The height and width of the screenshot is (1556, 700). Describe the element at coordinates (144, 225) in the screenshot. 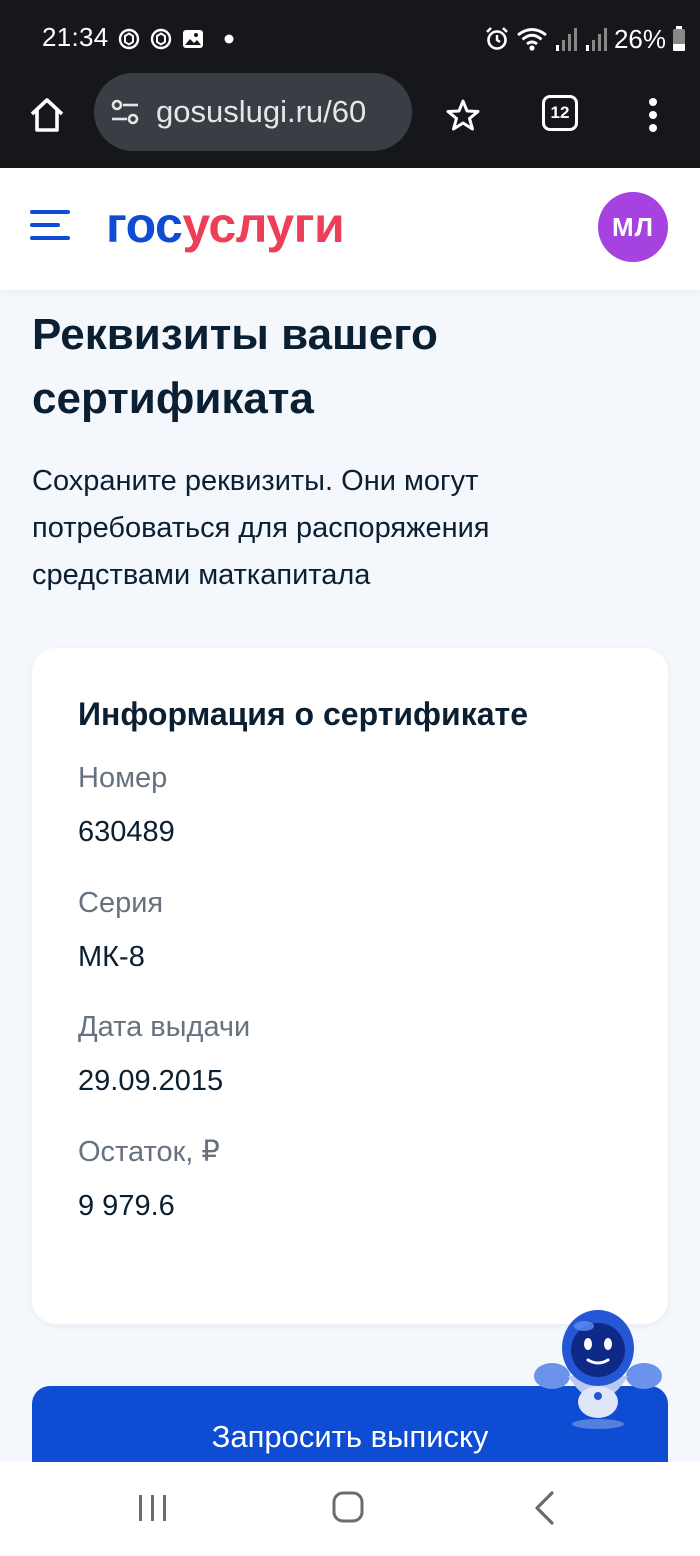

I see `logo-part-gos: гос` at that location.